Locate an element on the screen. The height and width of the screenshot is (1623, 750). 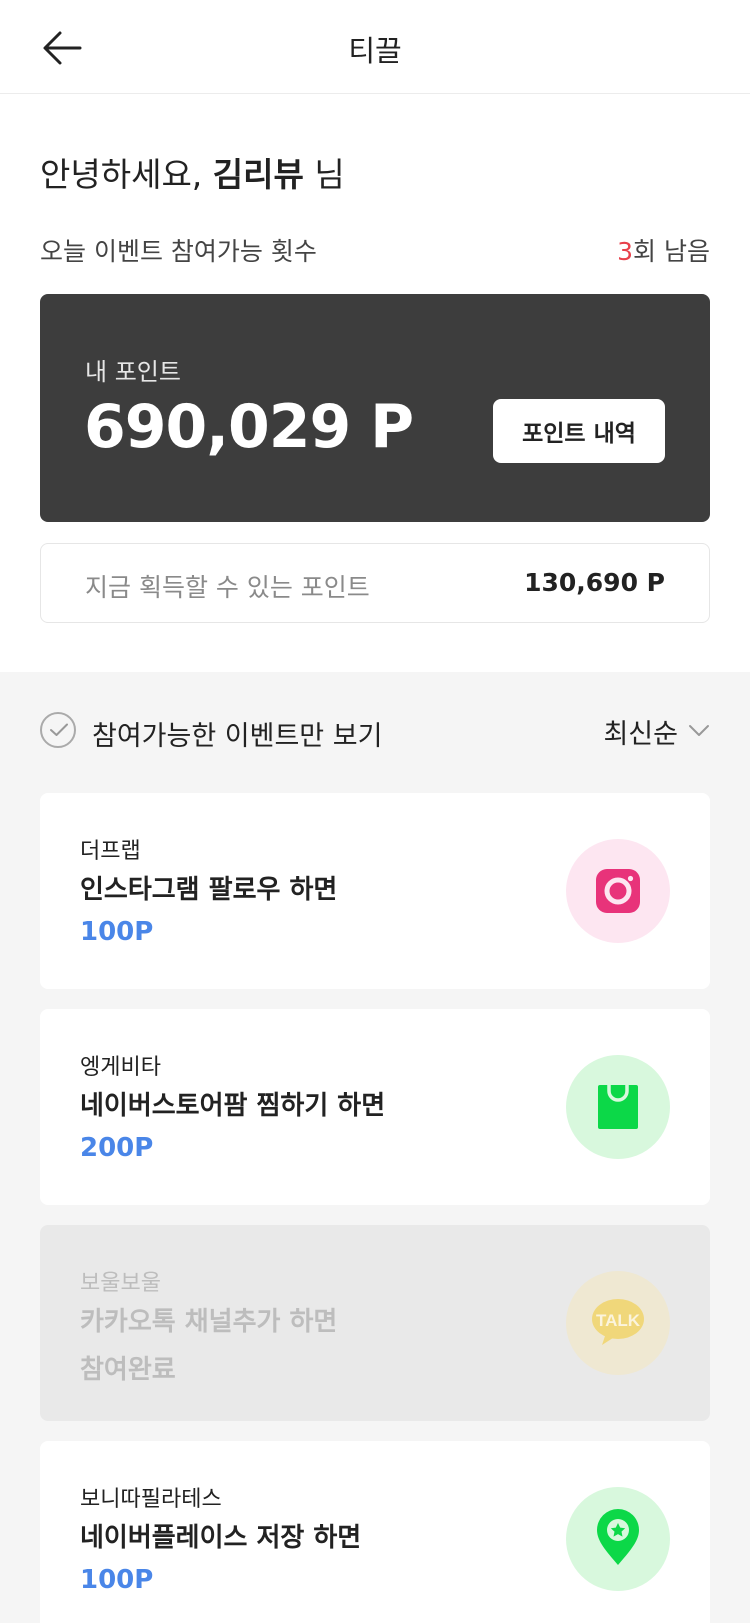
page-title: 티끌 is located at coordinates (375, 51).